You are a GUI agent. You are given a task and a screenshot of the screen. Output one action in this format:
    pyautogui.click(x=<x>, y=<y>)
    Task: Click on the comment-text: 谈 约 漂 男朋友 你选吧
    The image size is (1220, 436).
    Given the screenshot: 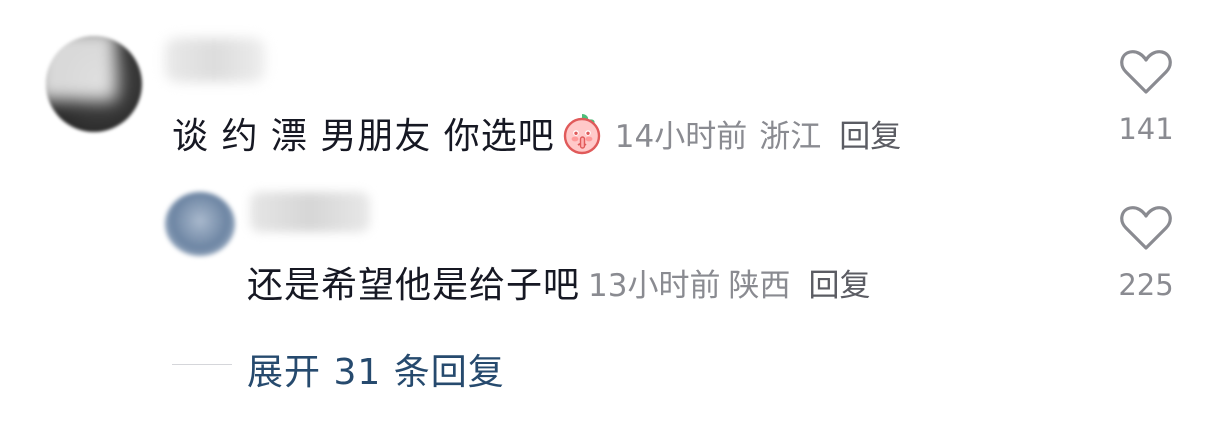 What is the action you would take?
    pyautogui.click(x=363, y=136)
    